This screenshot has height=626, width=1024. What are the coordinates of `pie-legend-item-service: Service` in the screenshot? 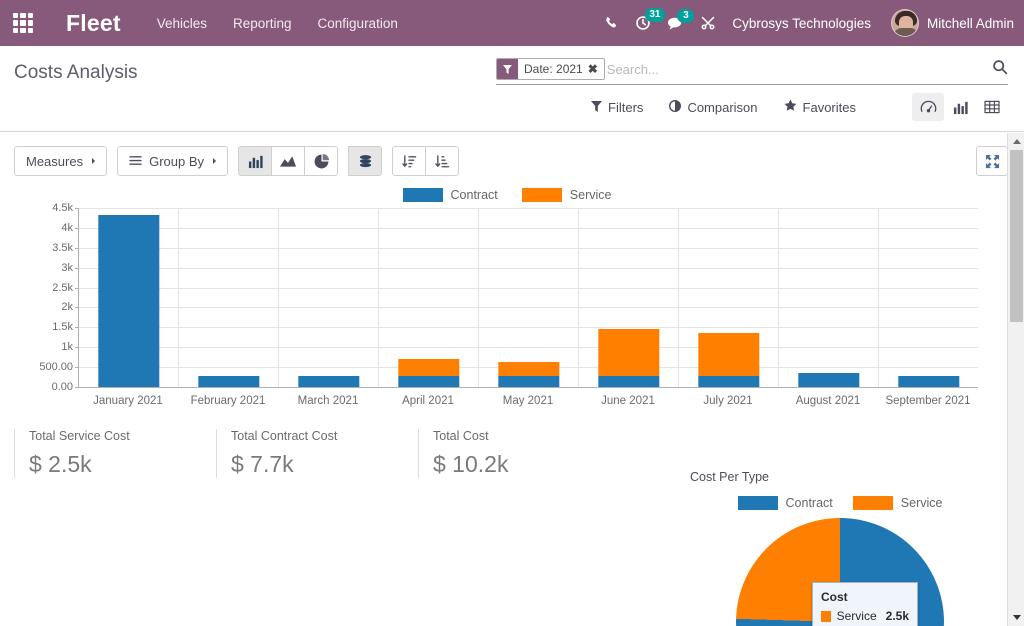 It's located at (897, 503).